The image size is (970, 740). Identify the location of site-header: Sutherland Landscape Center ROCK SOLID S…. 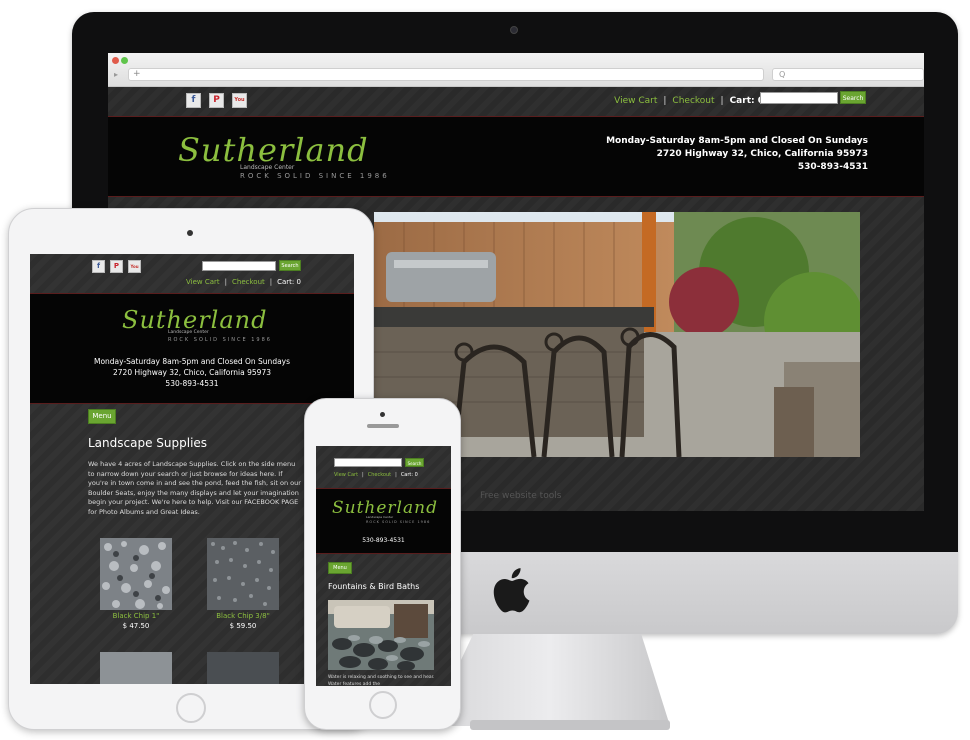
(516, 157).